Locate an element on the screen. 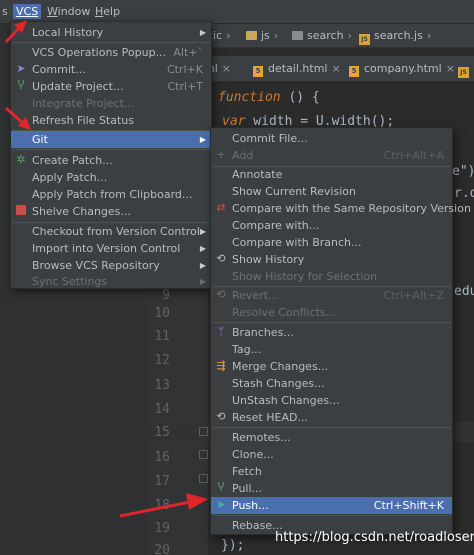 The height and width of the screenshot is (555, 474). annotation-arrow-push is located at coordinates (163, 505).